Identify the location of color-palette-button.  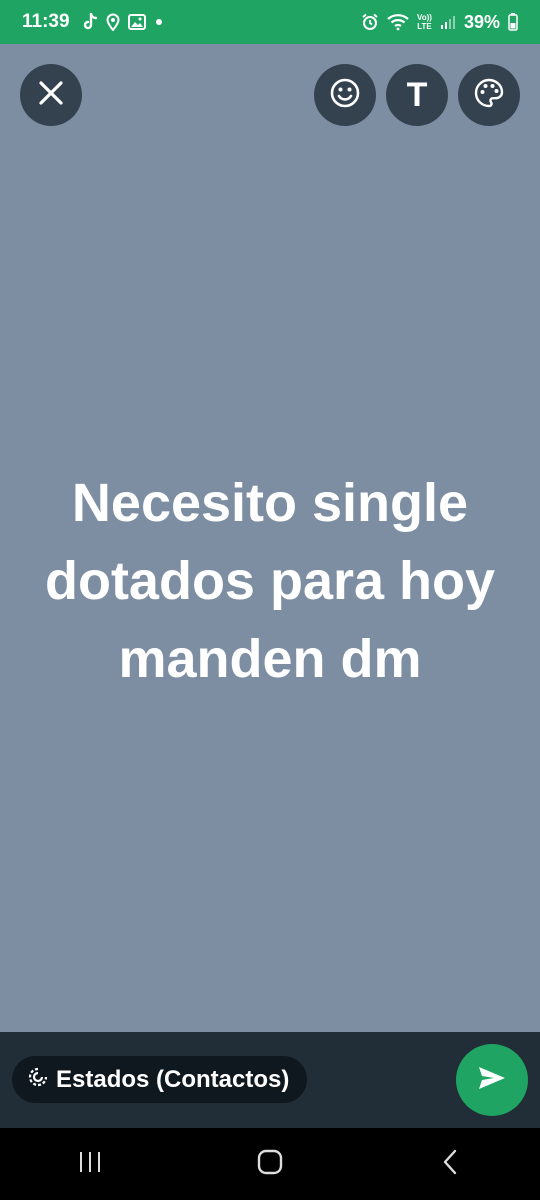
(489, 95).